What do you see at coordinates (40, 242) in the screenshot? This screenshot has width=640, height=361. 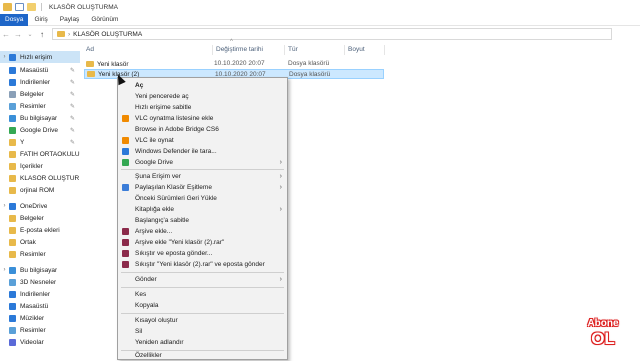 I see `sidebar-item-ortak: Ortak` at bounding box center [40, 242].